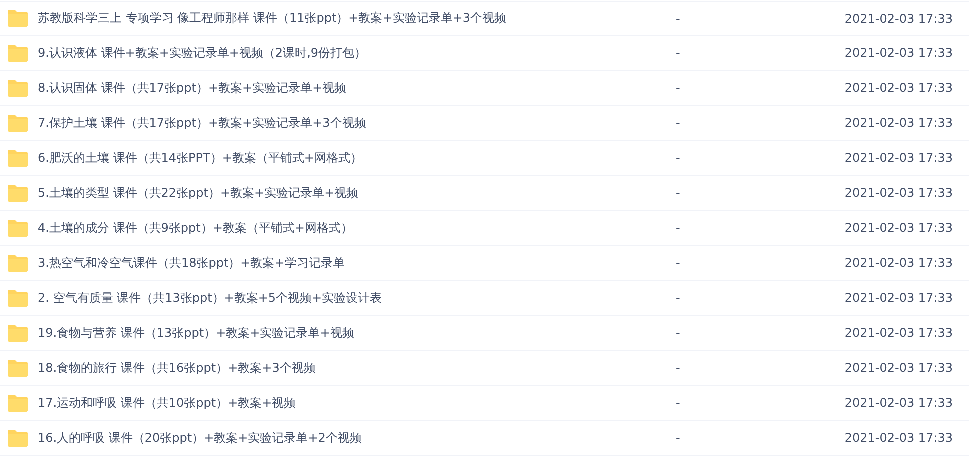 This screenshot has height=462, width=969. Describe the element at coordinates (352, 123) in the screenshot. I see `file-name: 7.保护土壤 课件（共17张ppt）+教案+实验记录单+3个视频` at that location.